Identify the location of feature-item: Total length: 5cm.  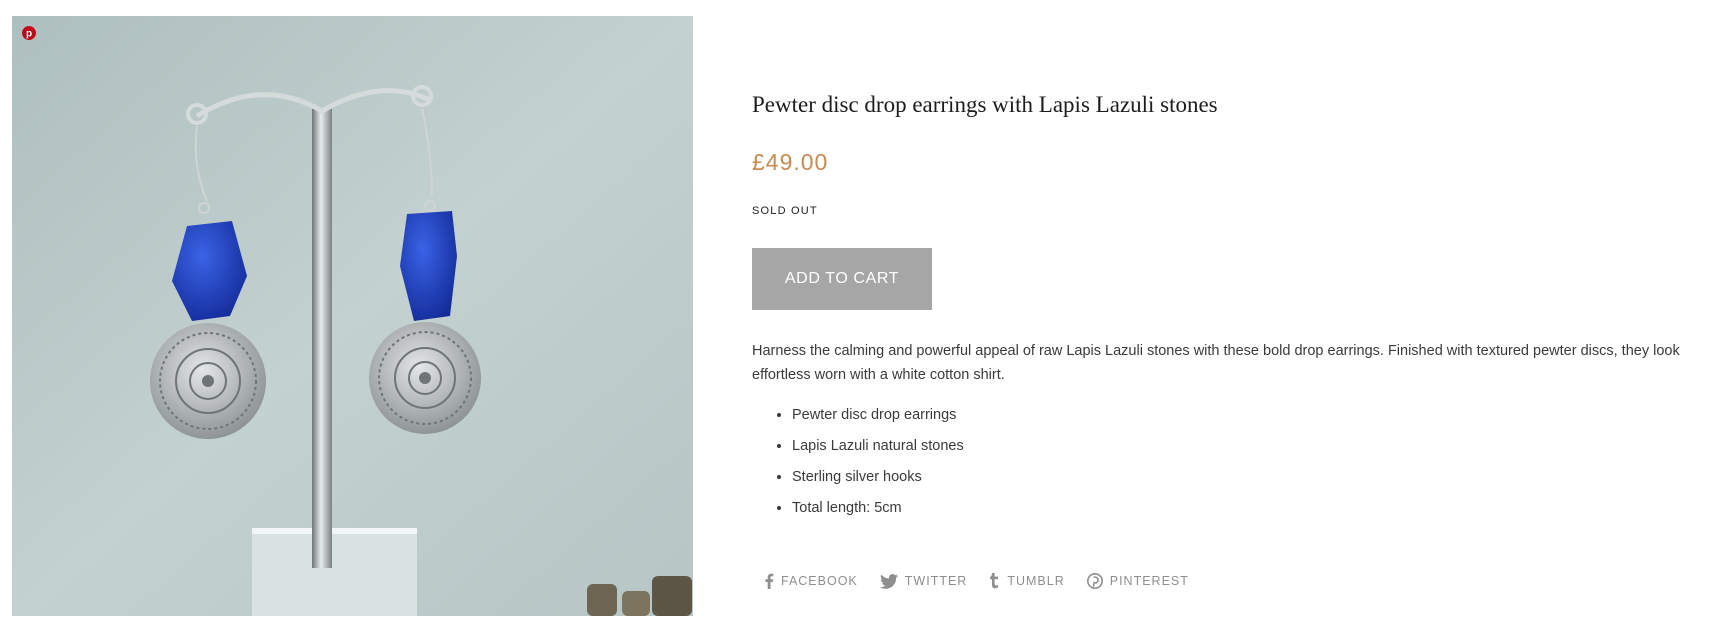
(878, 510).